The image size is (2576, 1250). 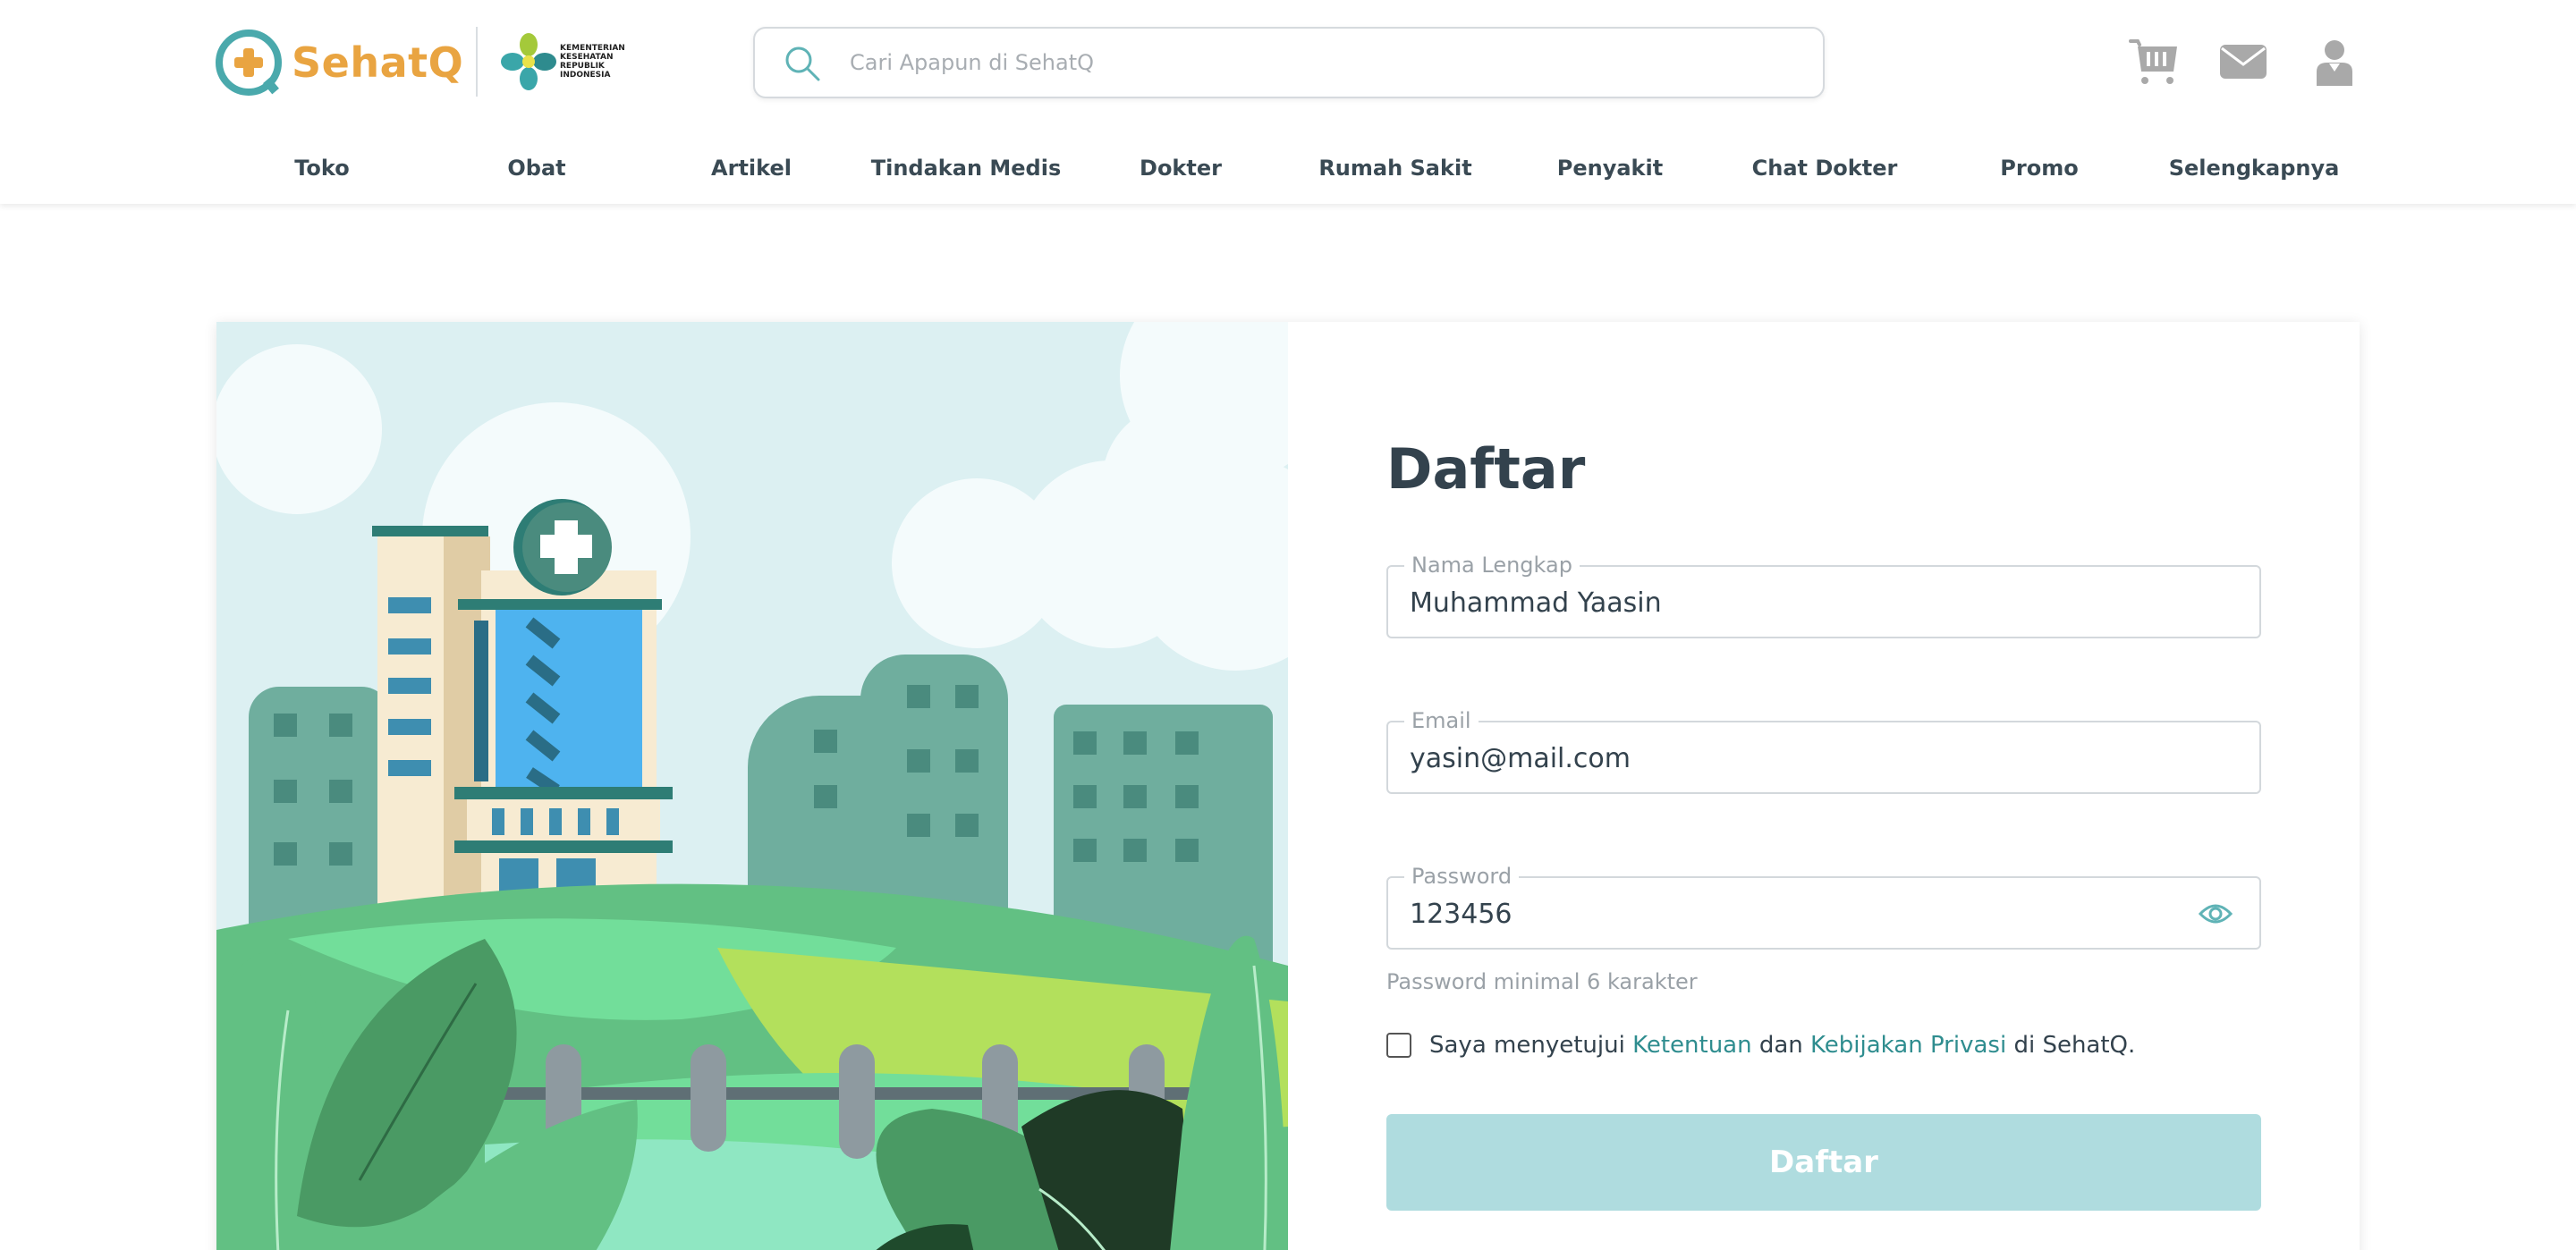 I want to click on user-icon, so click(x=2334, y=62).